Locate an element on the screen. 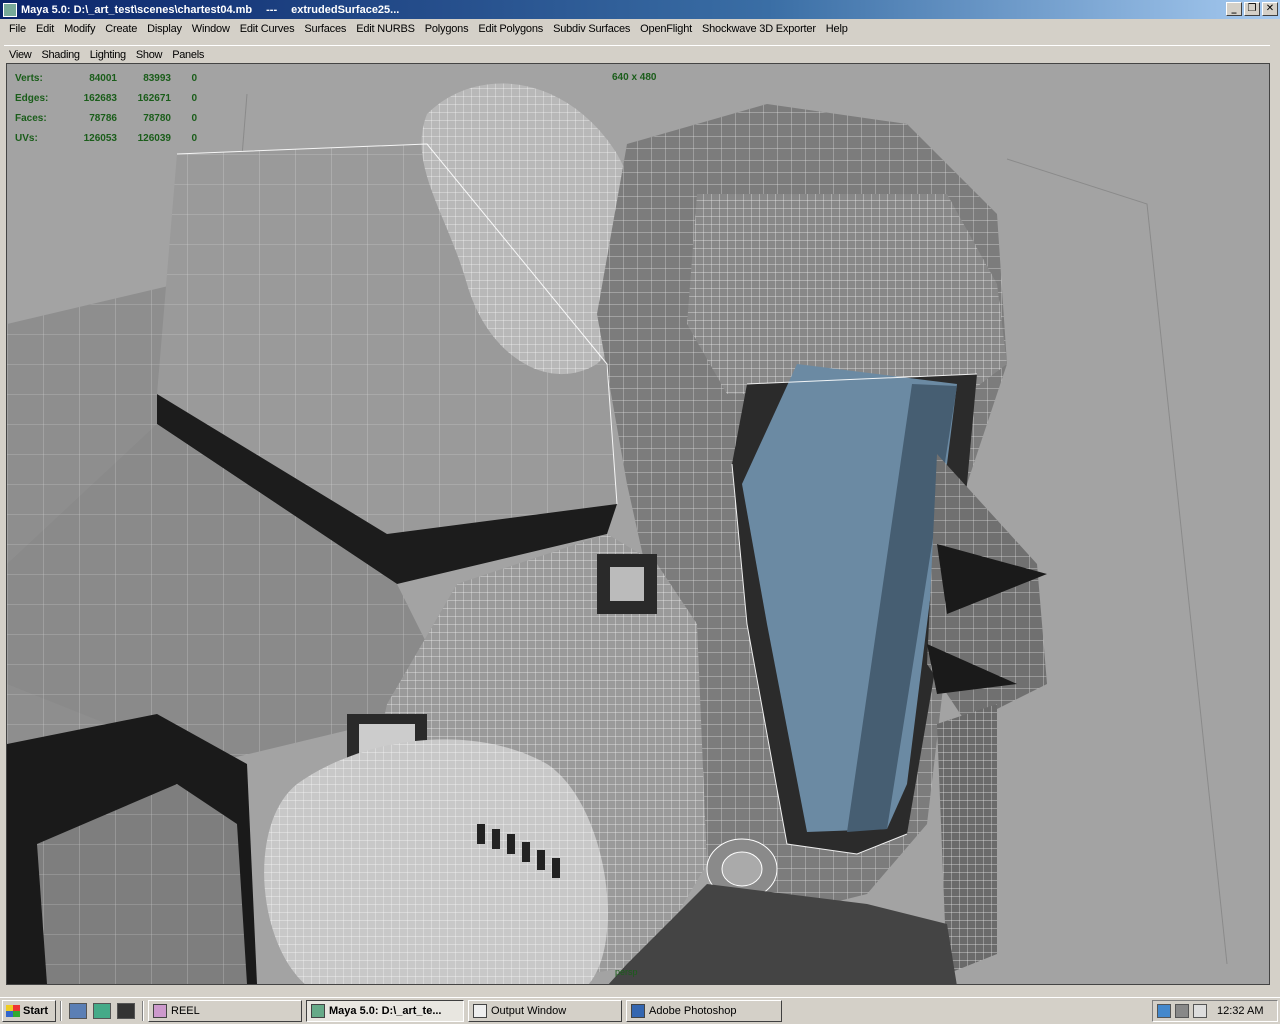 The image size is (1280, 1024). output-window-icon is located at coordinates (480, 1011).